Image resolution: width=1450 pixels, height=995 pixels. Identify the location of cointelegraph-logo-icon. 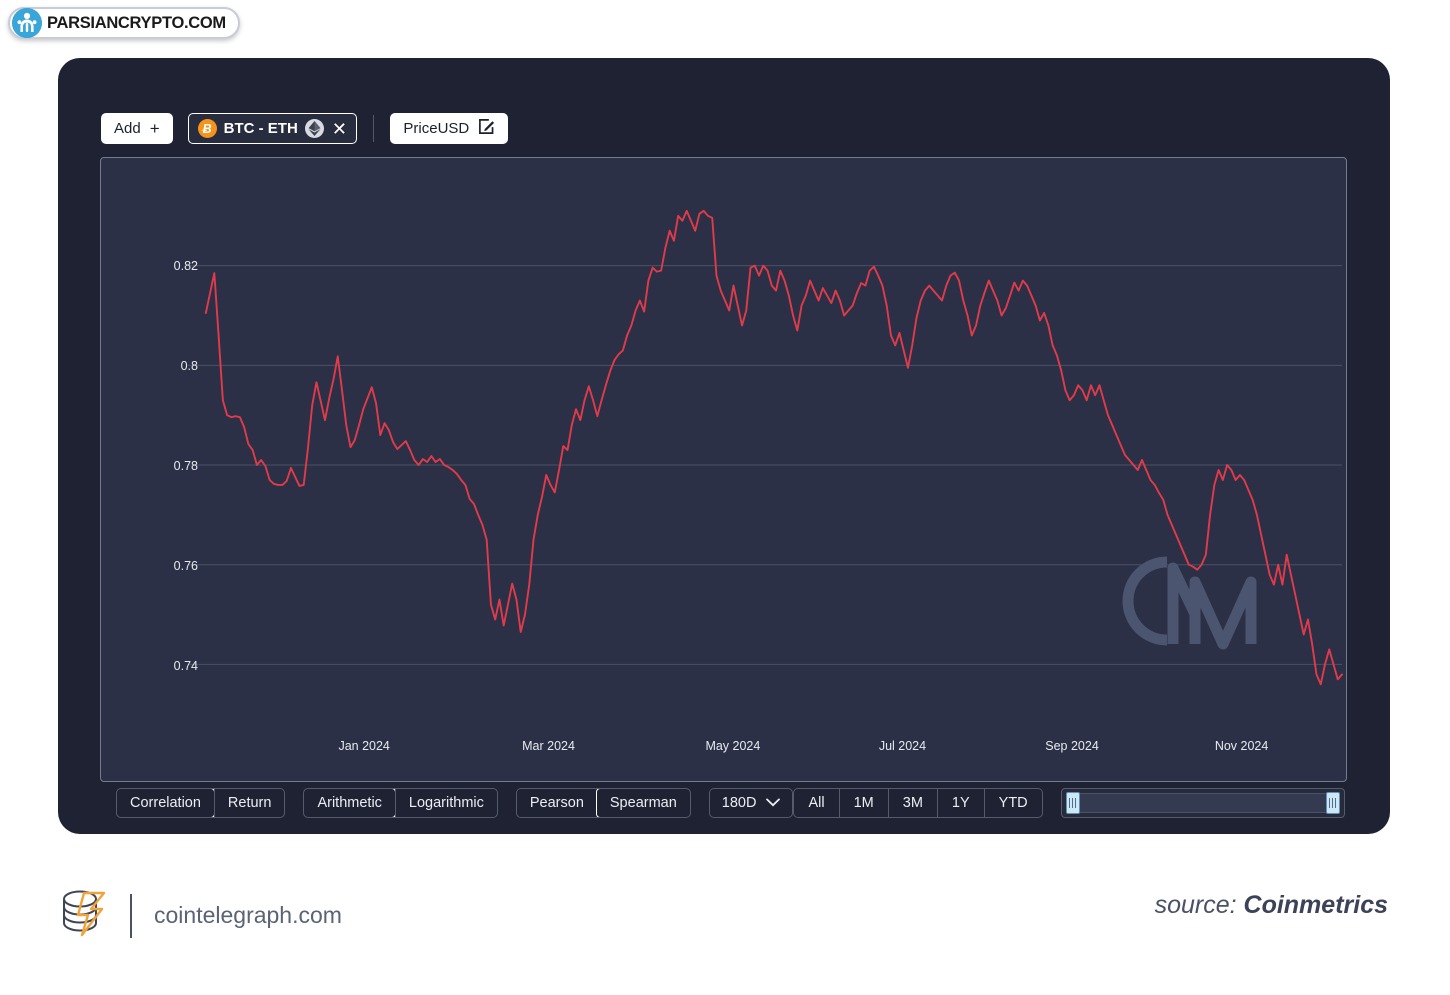
(84, 915).